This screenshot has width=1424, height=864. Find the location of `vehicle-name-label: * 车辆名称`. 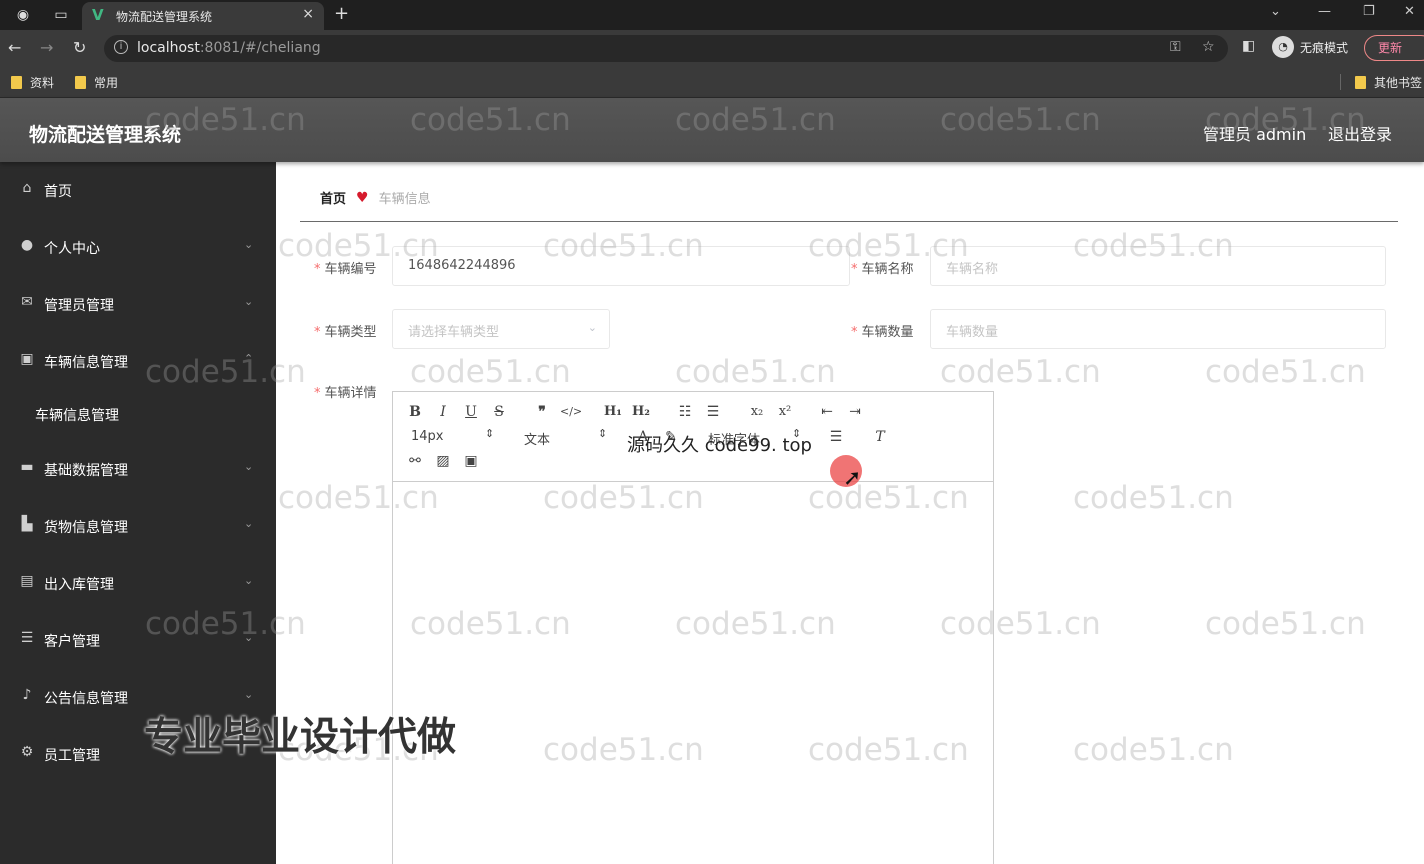

vehicle-name-label: * 车辆名称 is located at coordinates (882, 269).